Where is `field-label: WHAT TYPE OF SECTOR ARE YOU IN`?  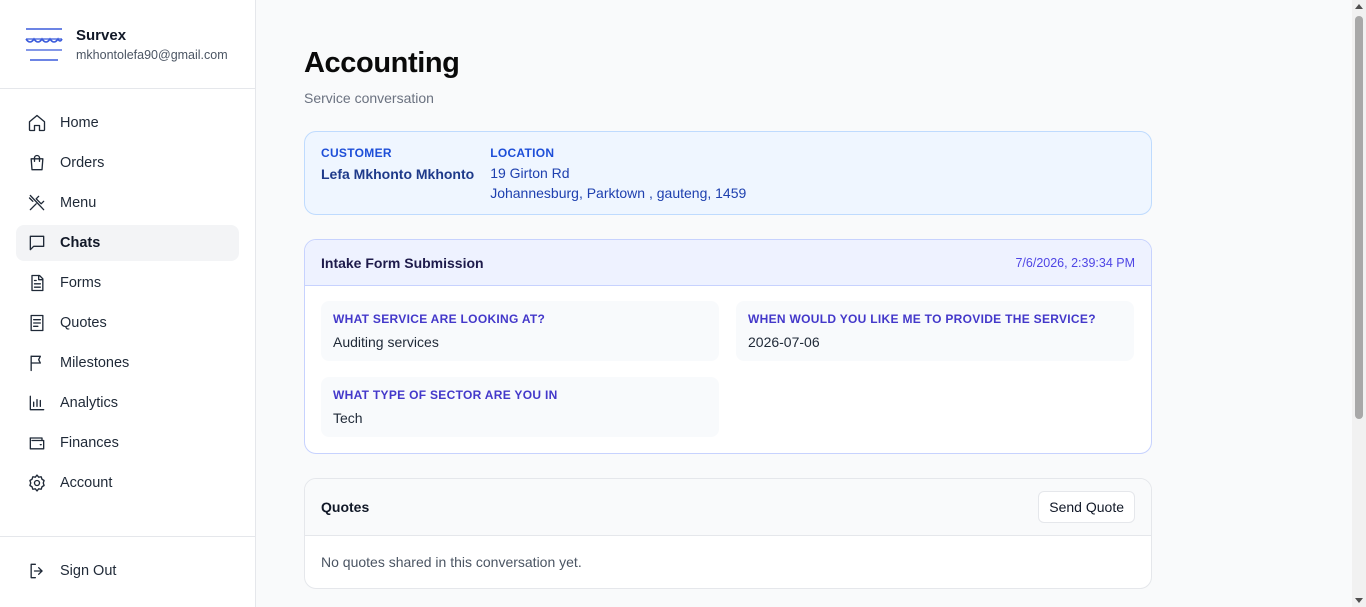
field-label: WHAT TYPE OF SECTOR ARE YOU IN is located at coordinates (445, 395).